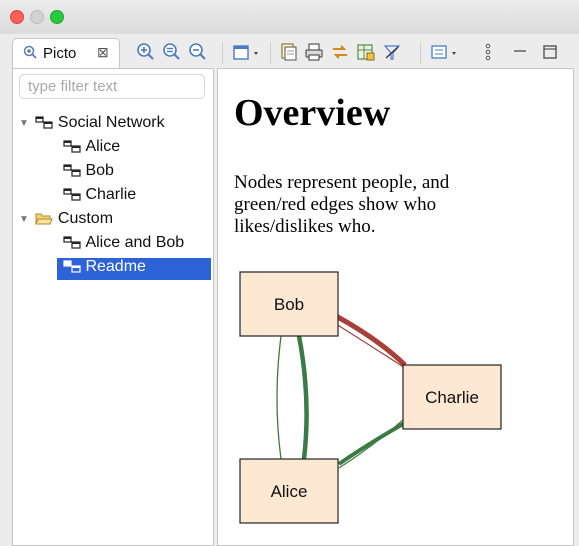  I want to click on tree-item-bob: Bob, so click(88, 173).